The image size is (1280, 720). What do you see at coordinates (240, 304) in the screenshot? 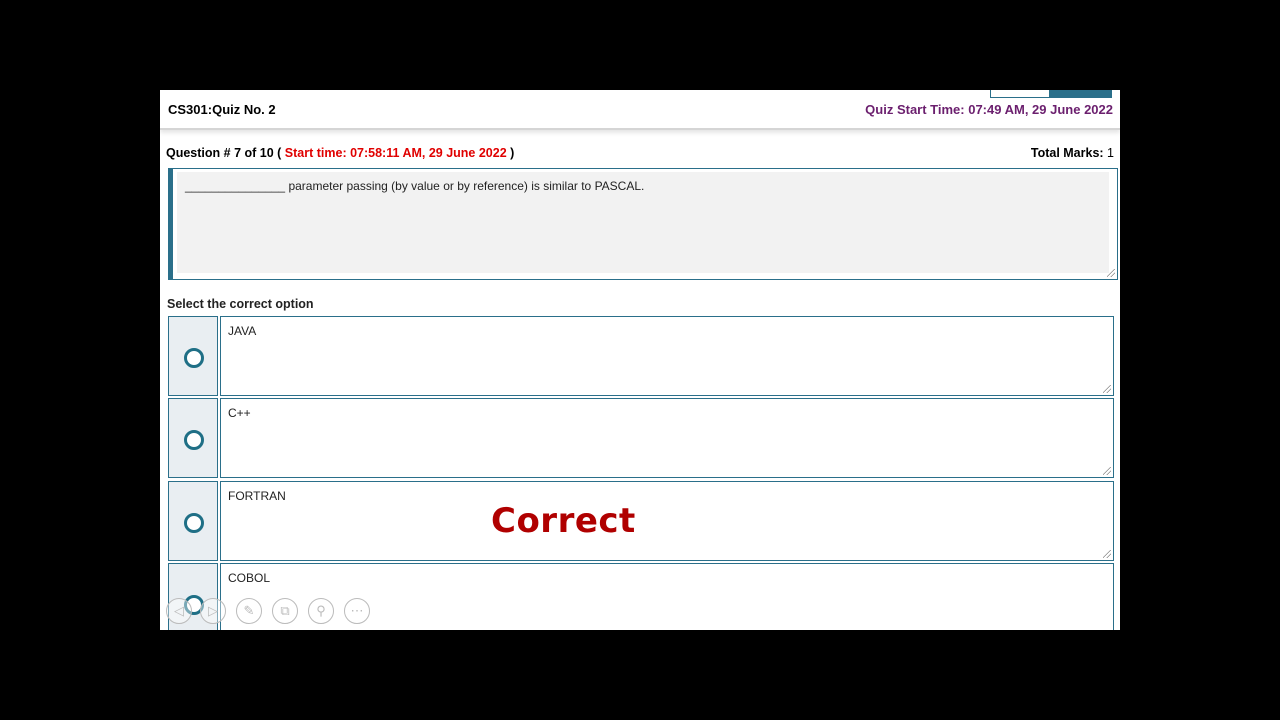
I see `select-option-label: Select the correct option` at bounding box center [240, 304].